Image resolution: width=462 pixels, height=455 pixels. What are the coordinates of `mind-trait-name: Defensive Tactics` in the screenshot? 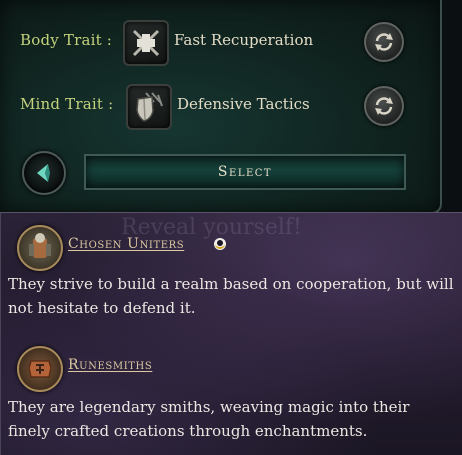 It's located at (243, 104).